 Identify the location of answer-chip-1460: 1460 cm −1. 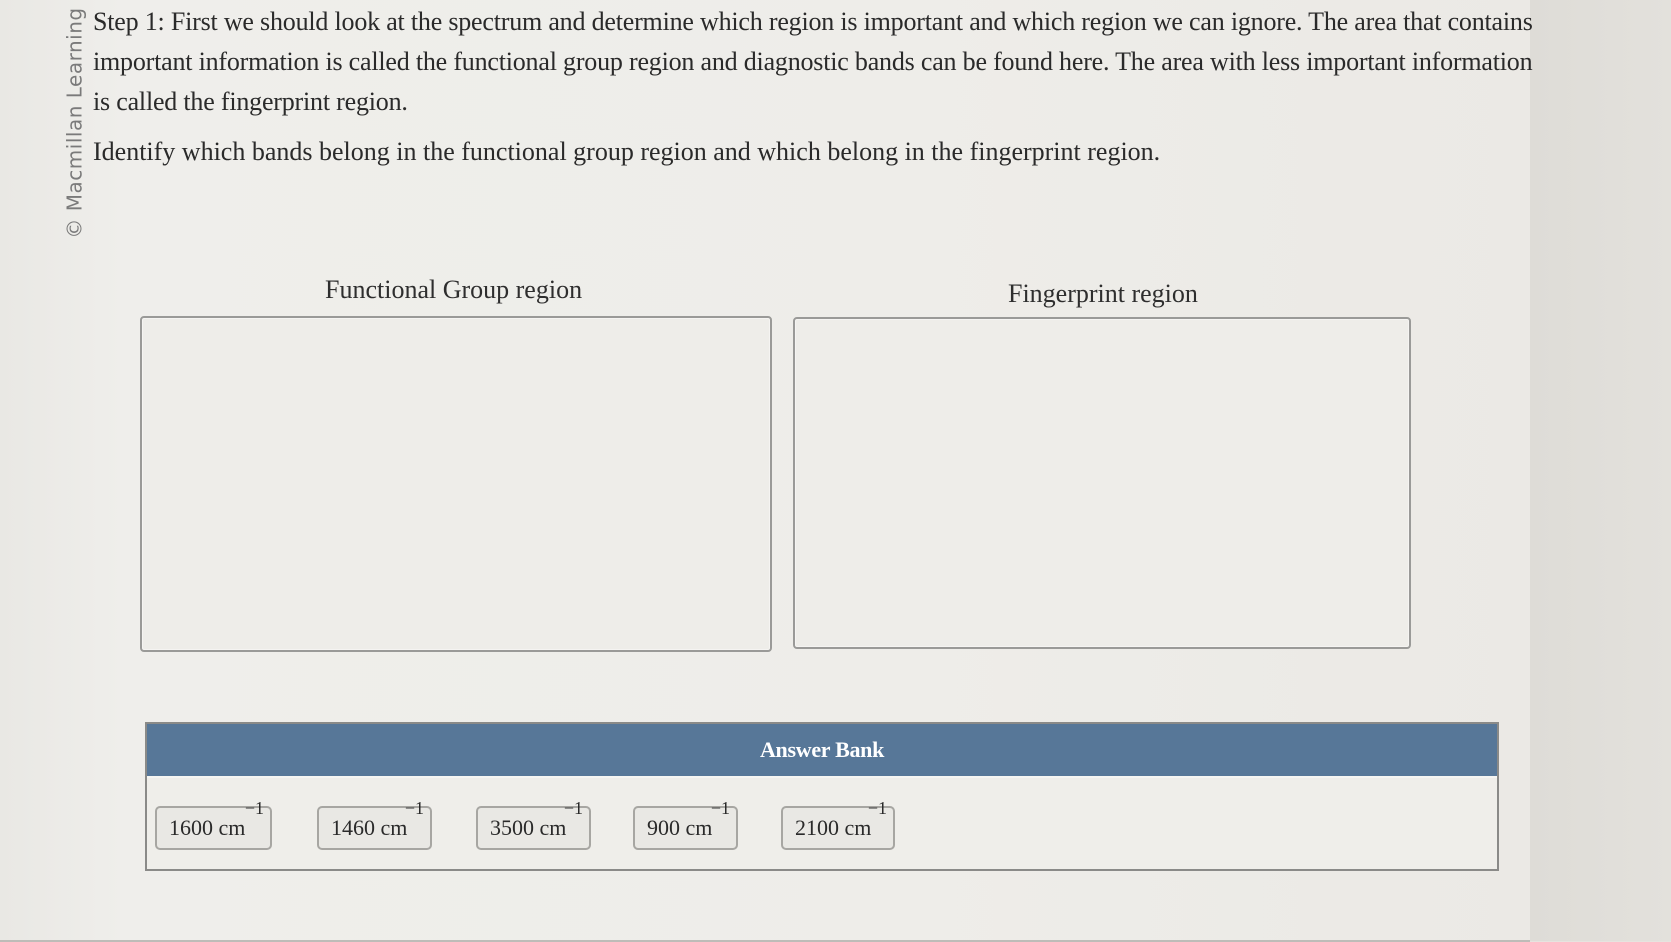
(374, 824).